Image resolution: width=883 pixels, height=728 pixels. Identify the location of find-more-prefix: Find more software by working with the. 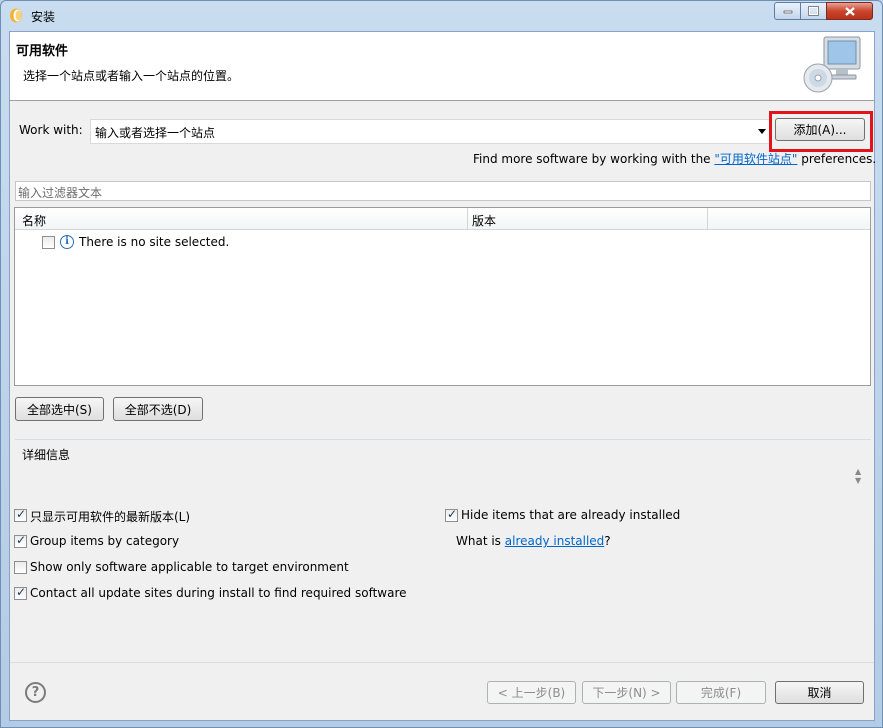
(594, 159).